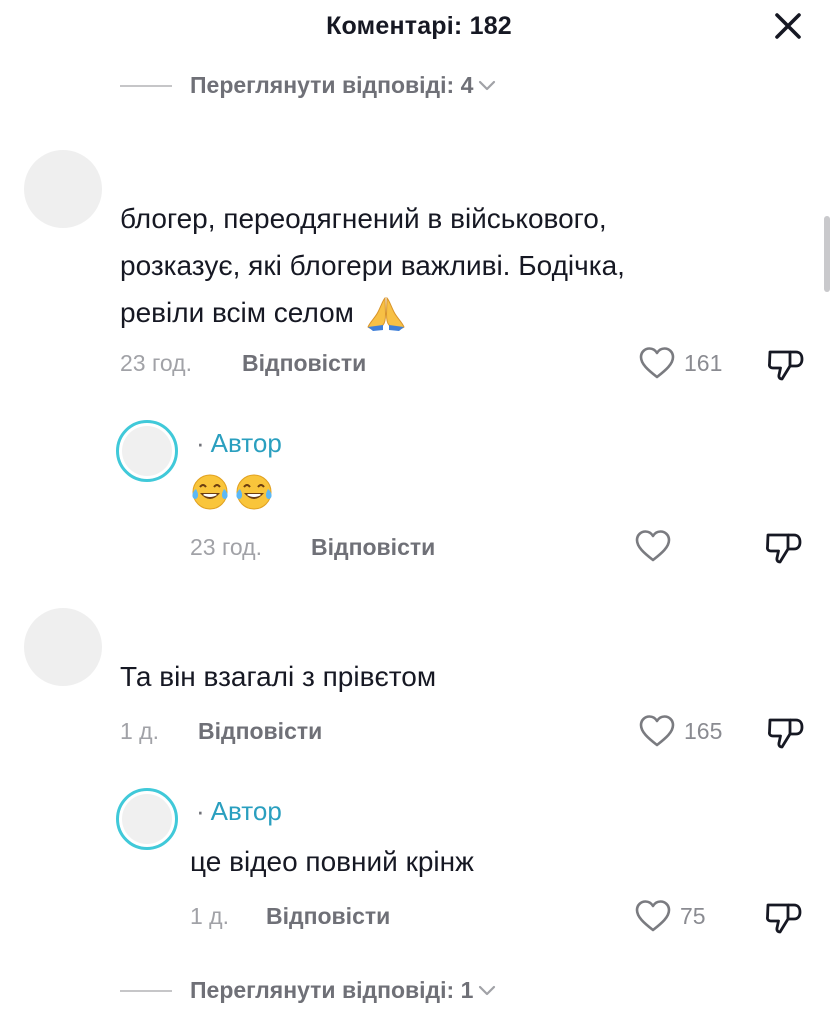  I want to click on scrollbar-thumb, so click(827, 254).